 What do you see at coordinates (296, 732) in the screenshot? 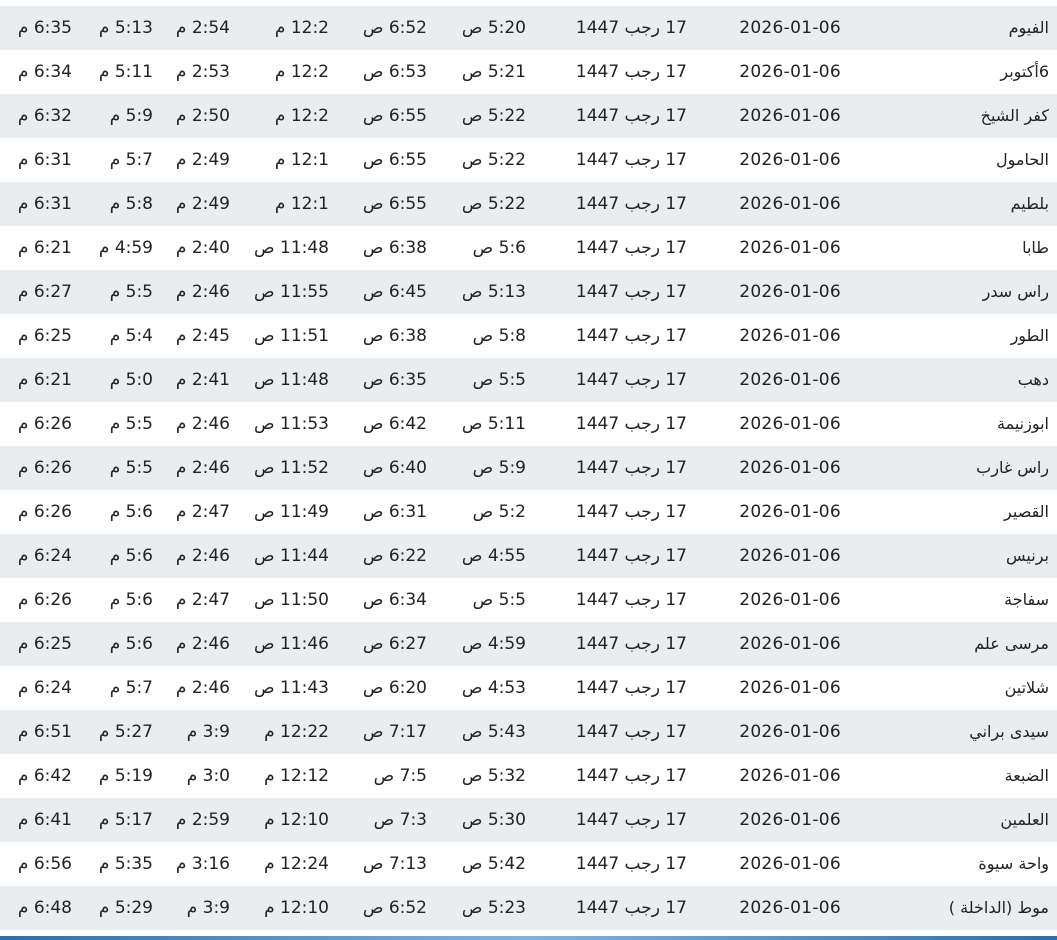
I see `dhuhr-time: 12:22 م` at bounding box center [296, 732].